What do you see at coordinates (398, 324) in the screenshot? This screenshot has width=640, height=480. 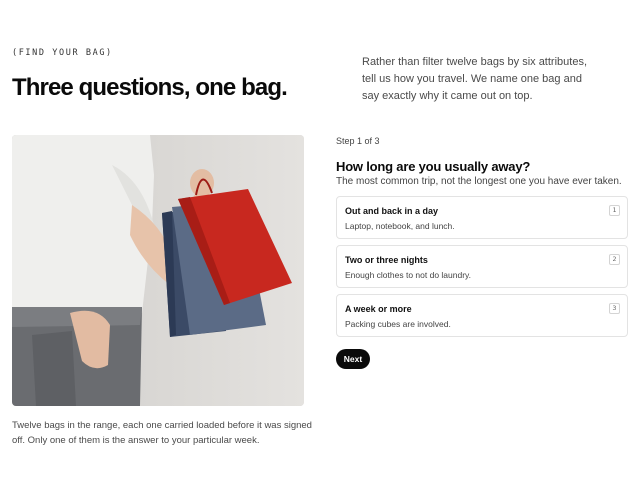 I see `option-description: Packing cubes are involved.` at bounding box center [398, 324].